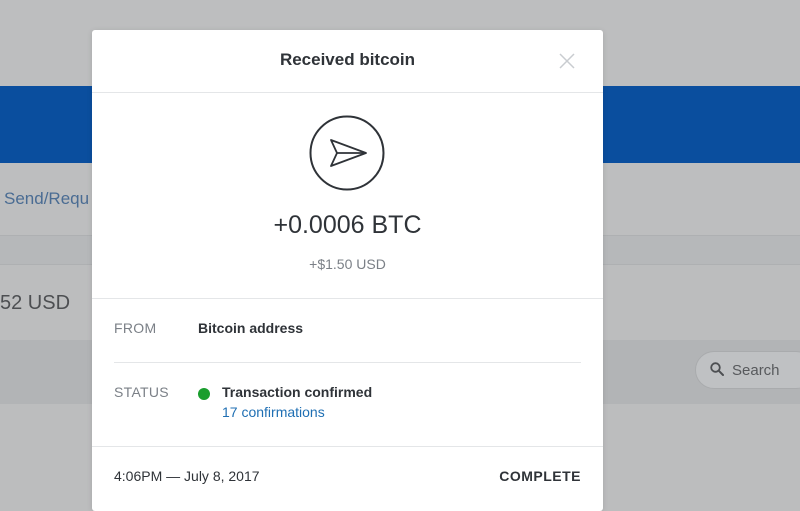 Image resolution: width=800 pixels, height=511 pixels. What do you see at coordinates (135, 328) in the screenshot?
I see `from-label: FROM` at bounding box center [135, 328].